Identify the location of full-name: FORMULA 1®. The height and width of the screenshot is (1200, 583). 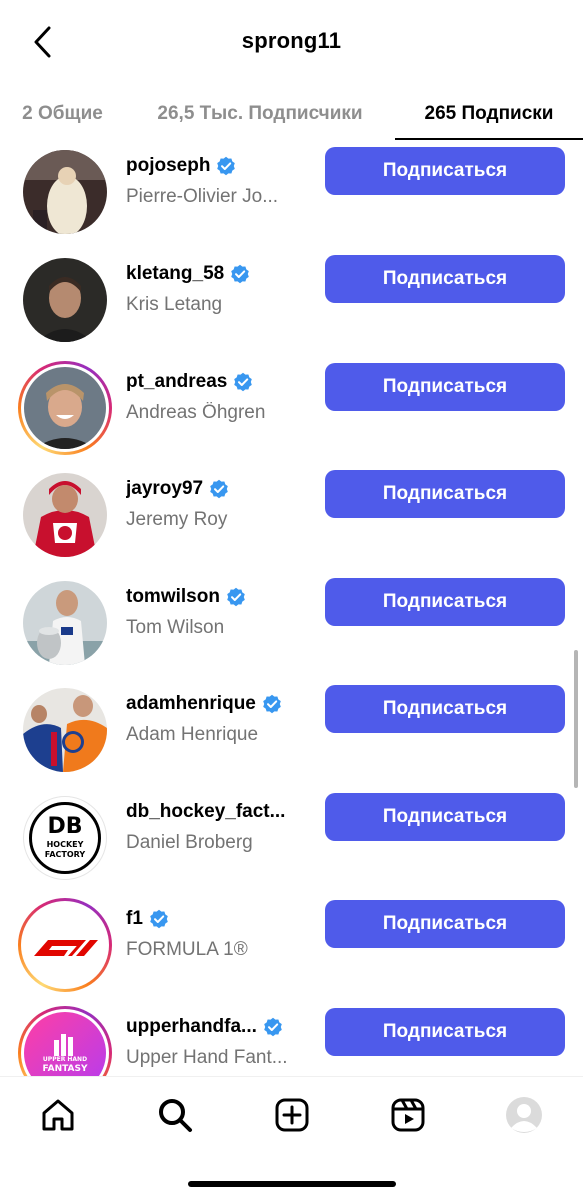
(187, 949).